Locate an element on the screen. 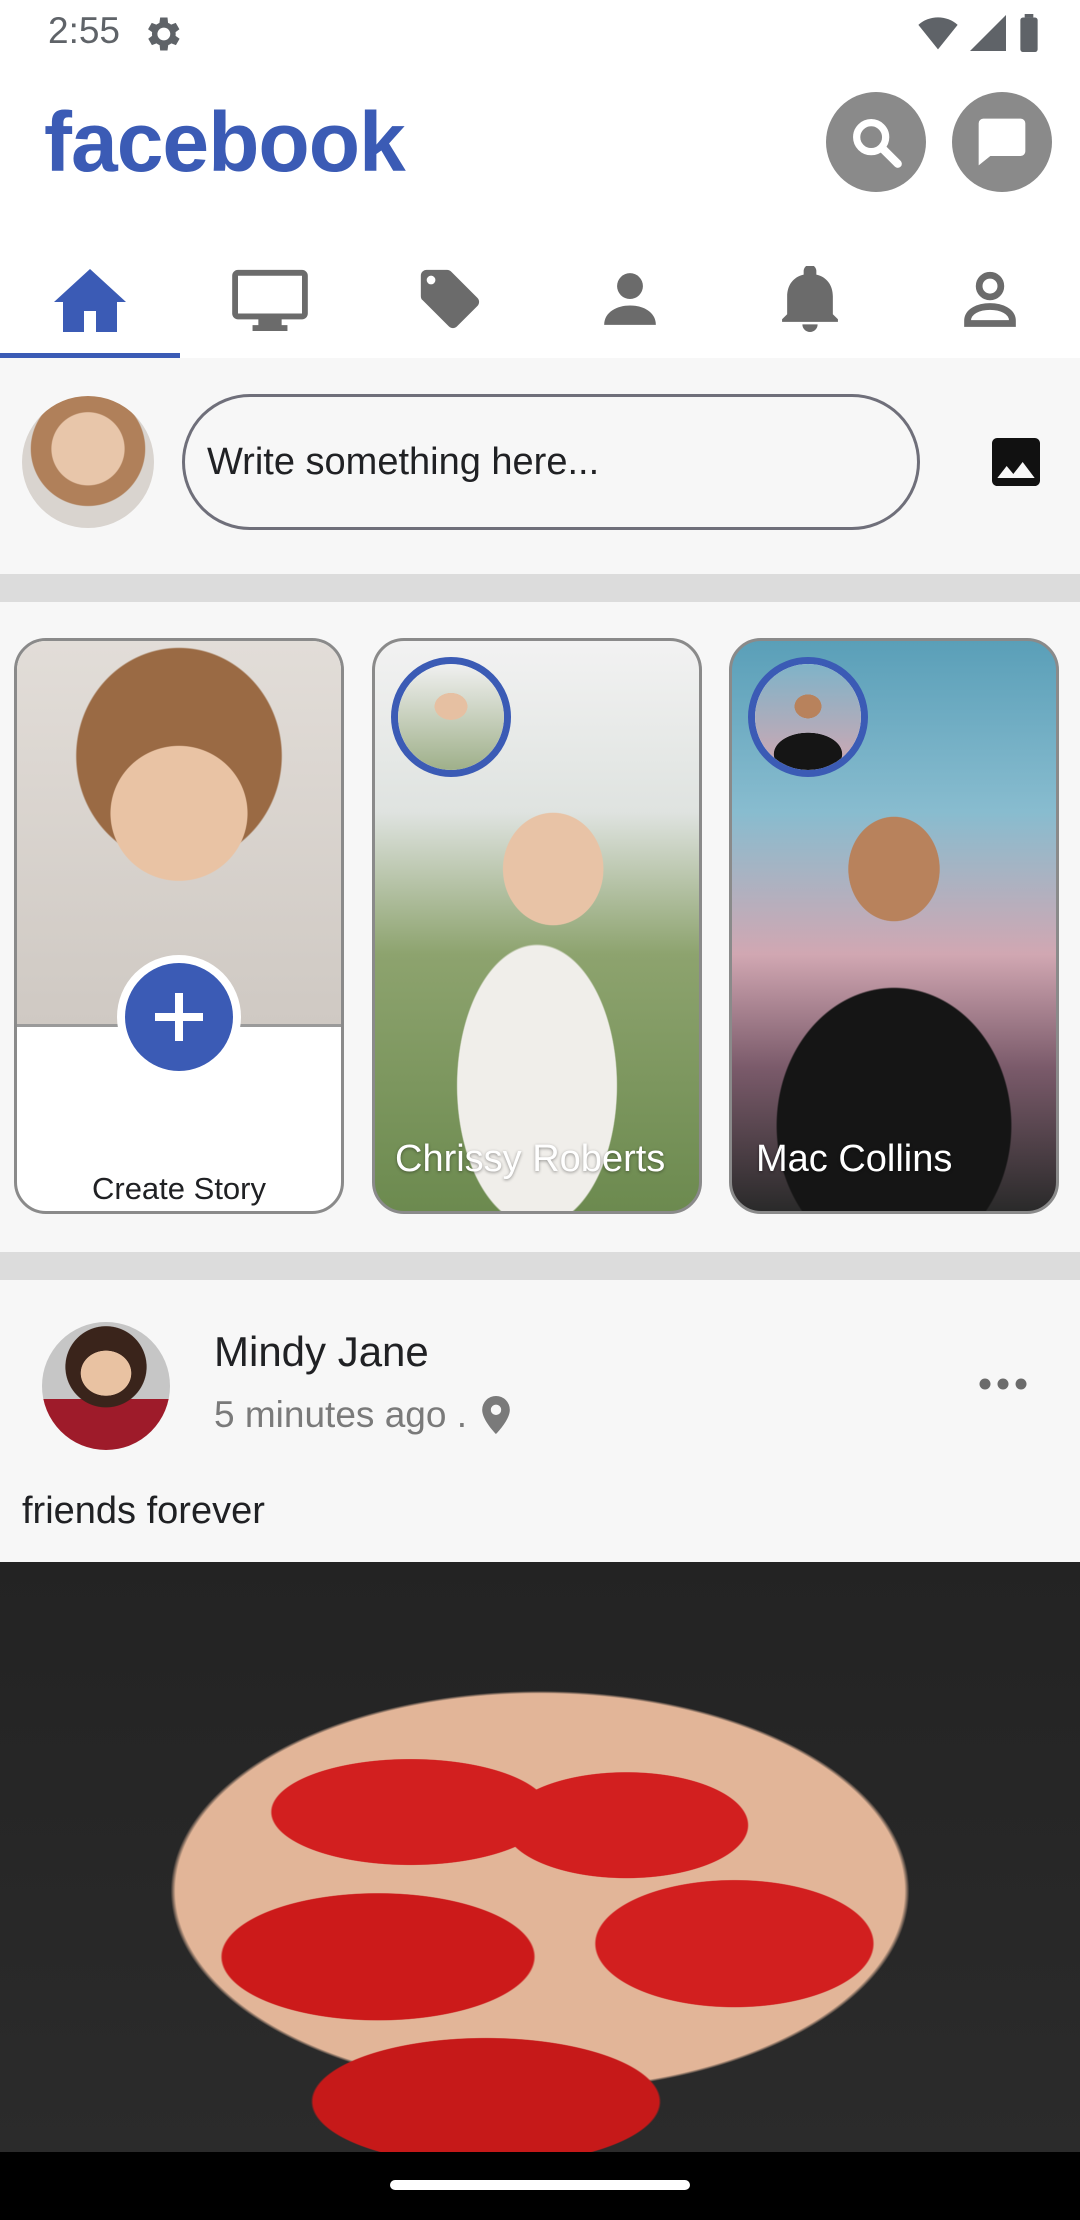 The width and height of the screenshot is (1080, 2220). chat-bubble-icon is located at coordinates (1002, 142).